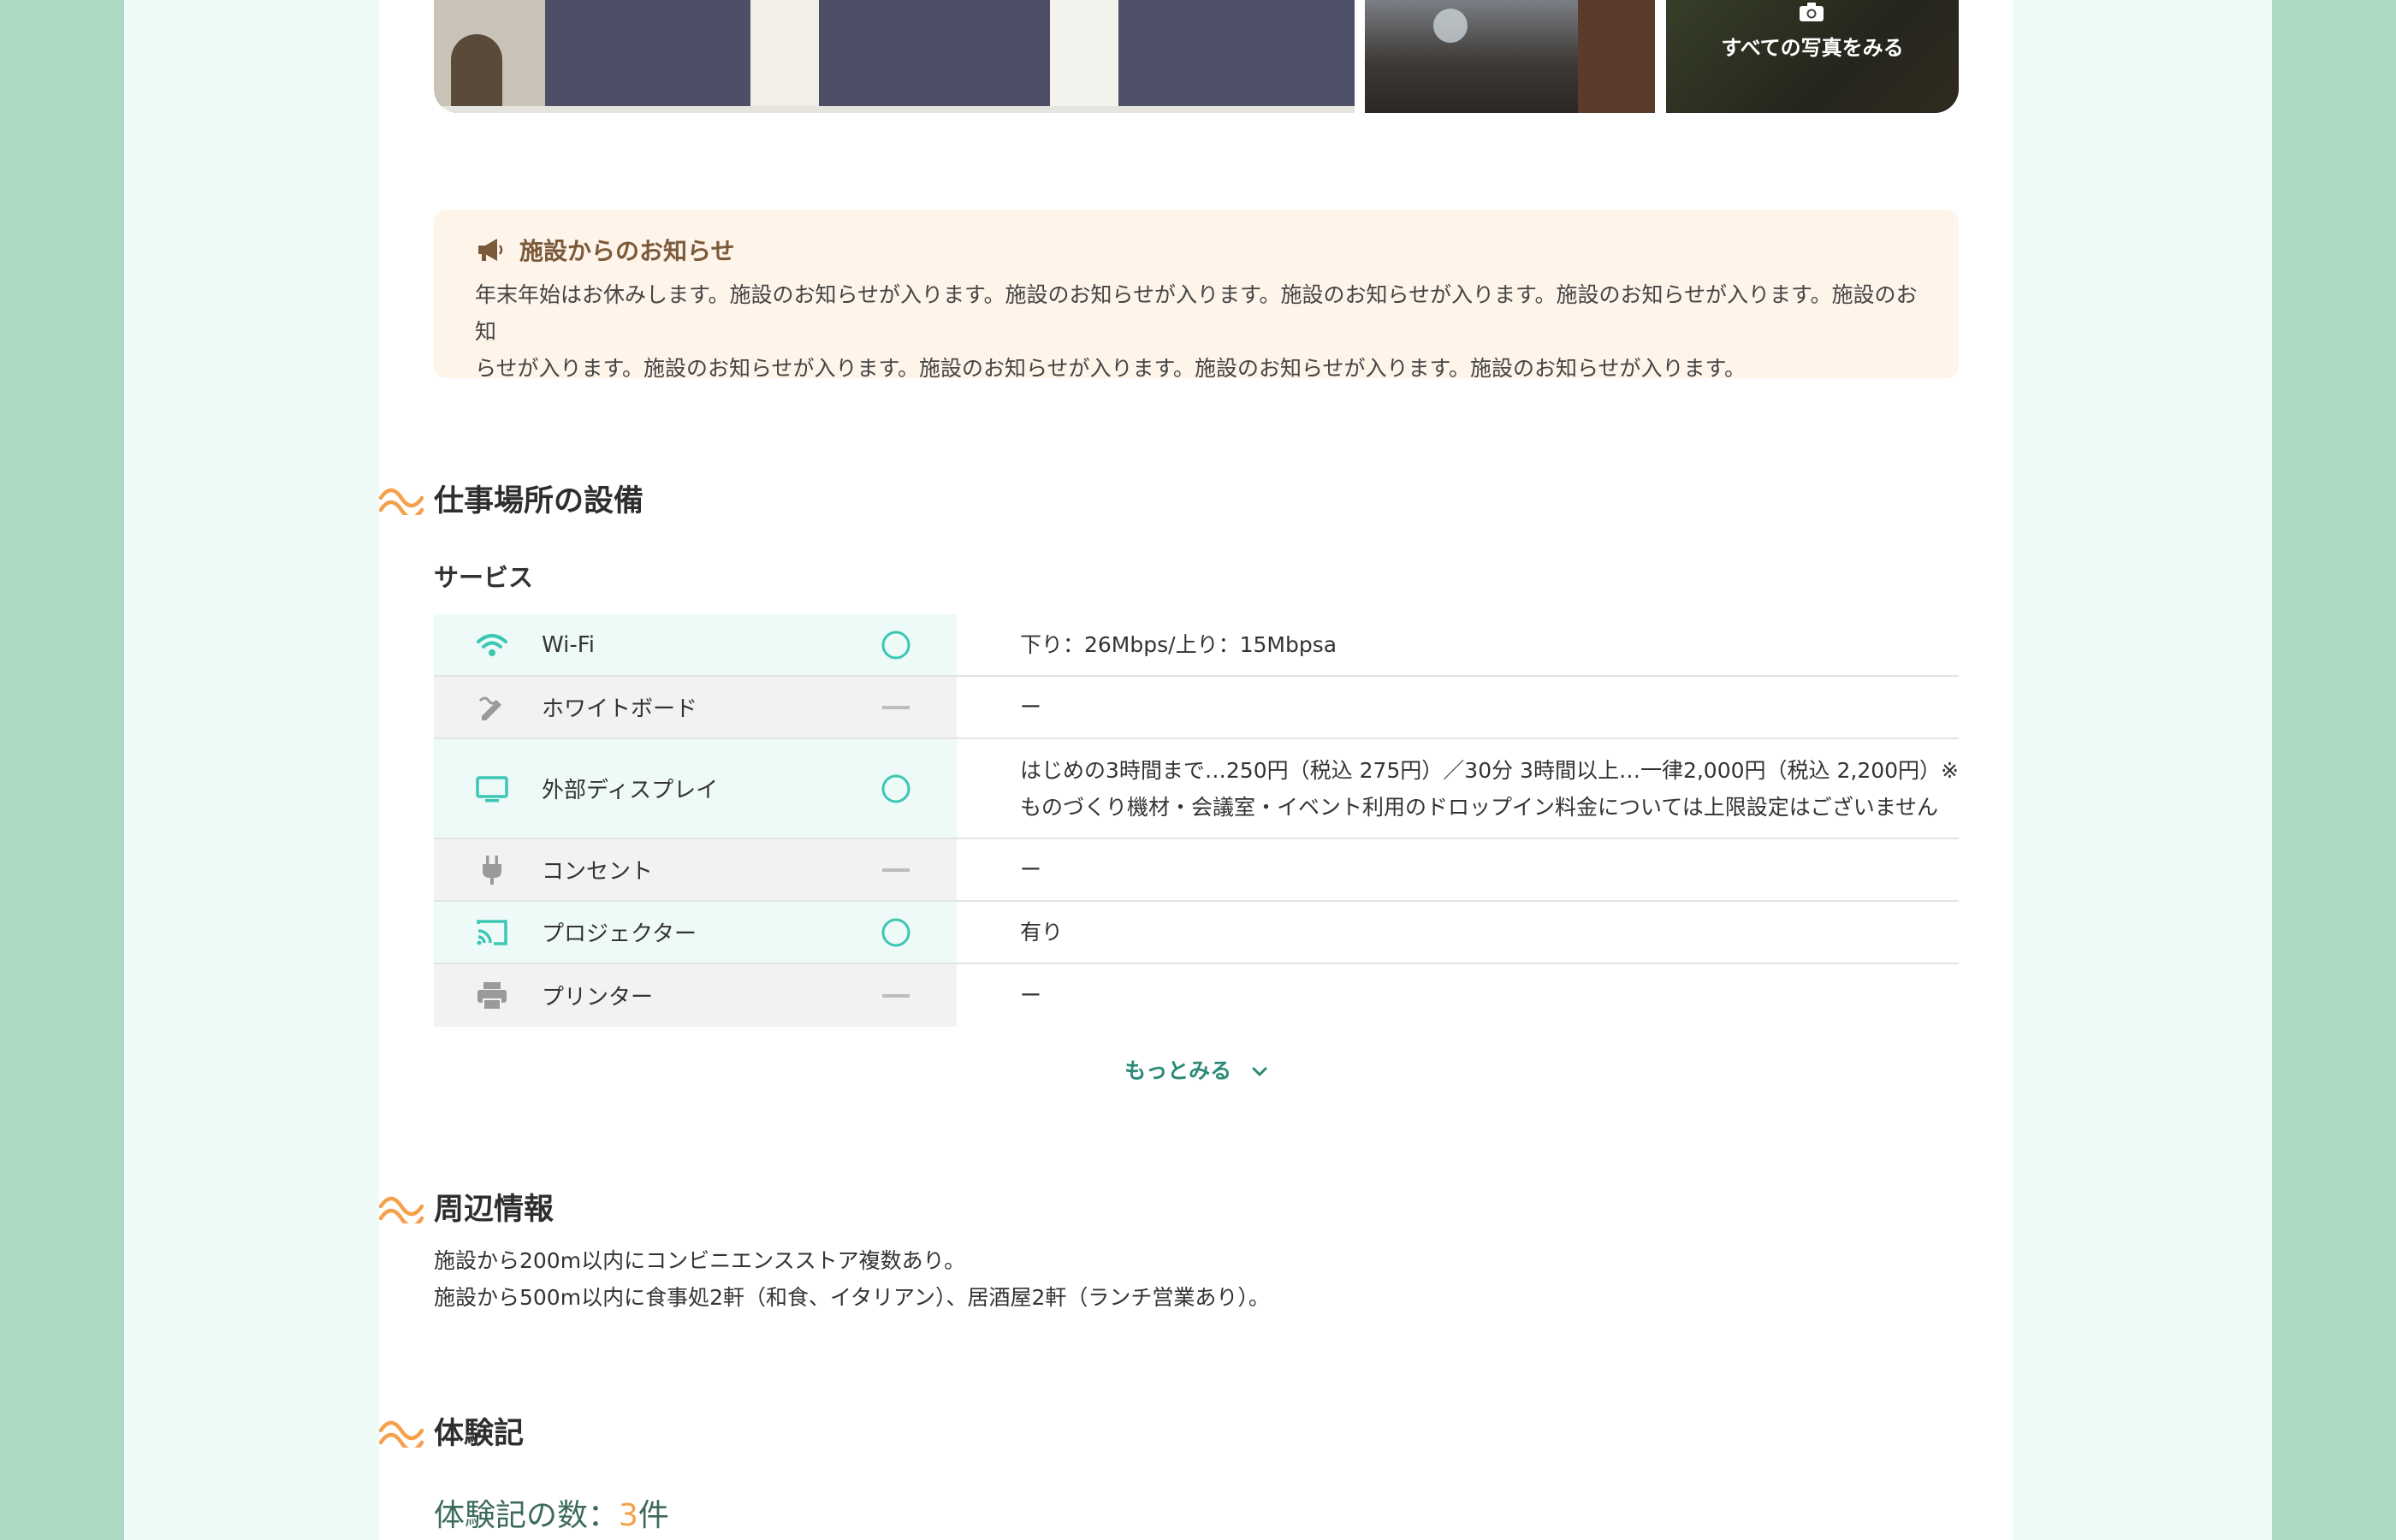  Describe the element at coordinates (492, 788) in the screenshot. I see `display-icon` at that location.